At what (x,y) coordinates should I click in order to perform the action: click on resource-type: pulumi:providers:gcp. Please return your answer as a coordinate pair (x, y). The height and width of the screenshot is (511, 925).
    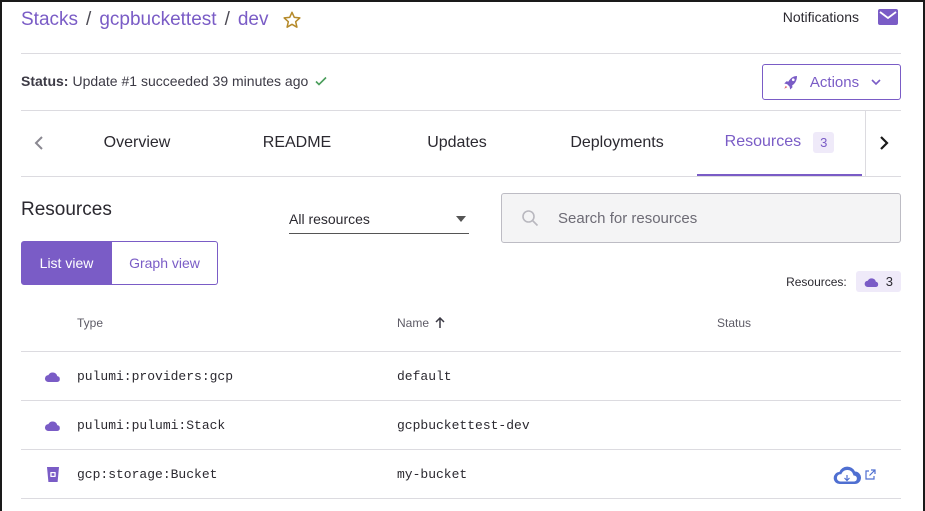
    Looking at the image, I should click on (155, 376).